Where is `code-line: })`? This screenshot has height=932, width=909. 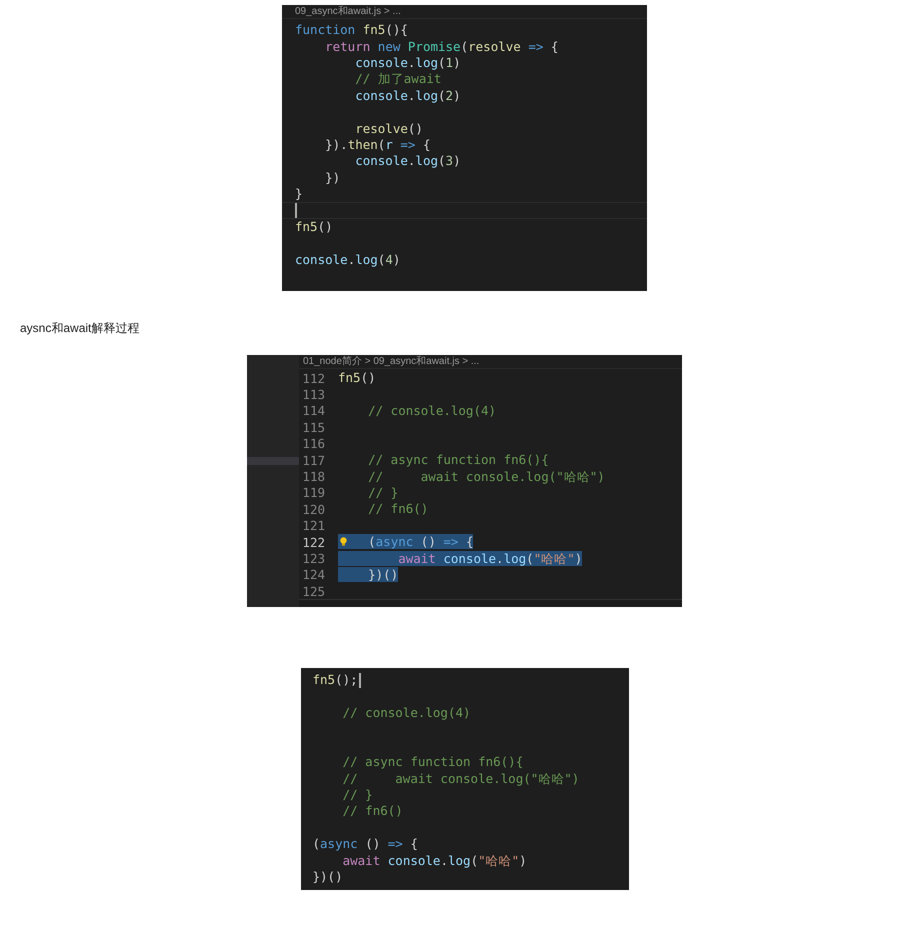
code-line: }) is located at coordinates (332, 178).